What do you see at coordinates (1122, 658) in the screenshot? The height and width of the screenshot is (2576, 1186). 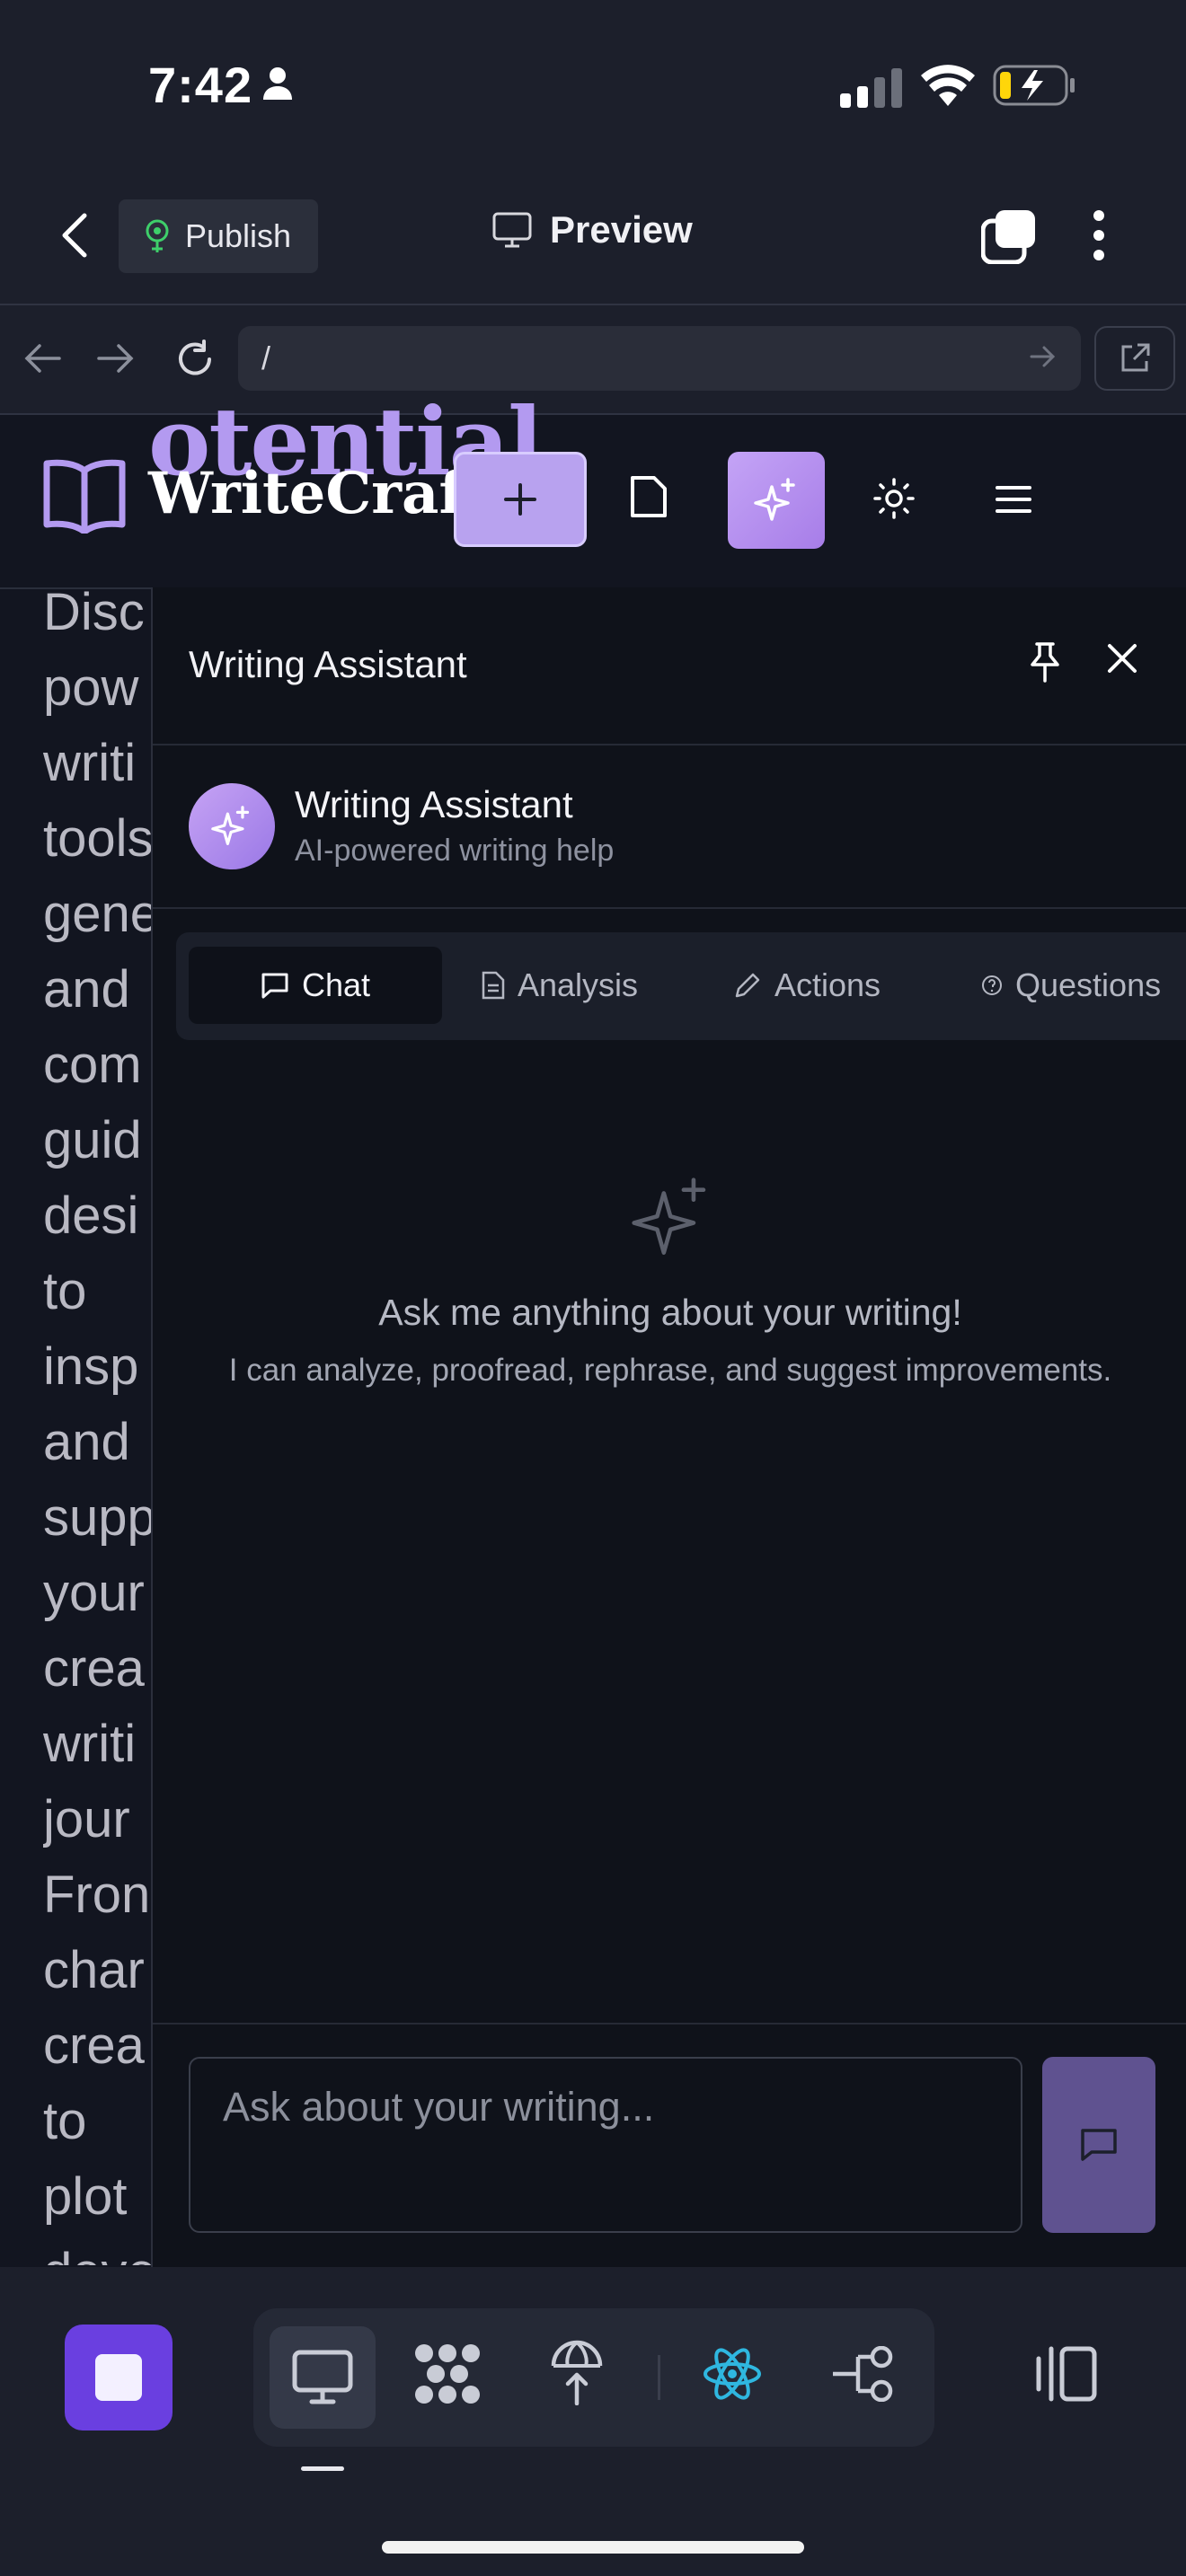 I see `close-icon` at bounding box center [1122, 658].